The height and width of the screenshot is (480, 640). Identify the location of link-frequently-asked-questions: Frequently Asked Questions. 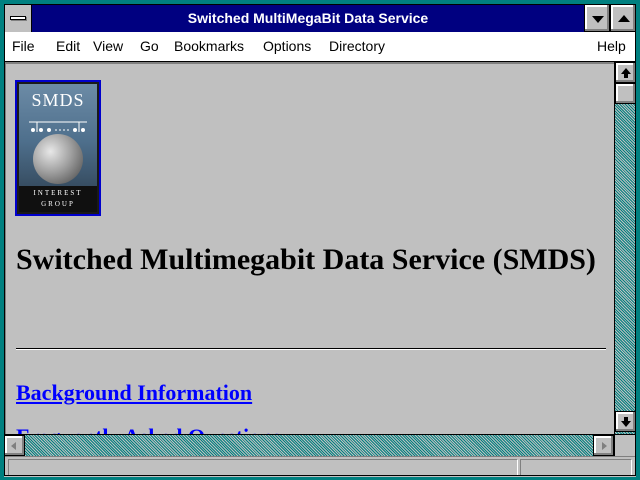
(148, 429).